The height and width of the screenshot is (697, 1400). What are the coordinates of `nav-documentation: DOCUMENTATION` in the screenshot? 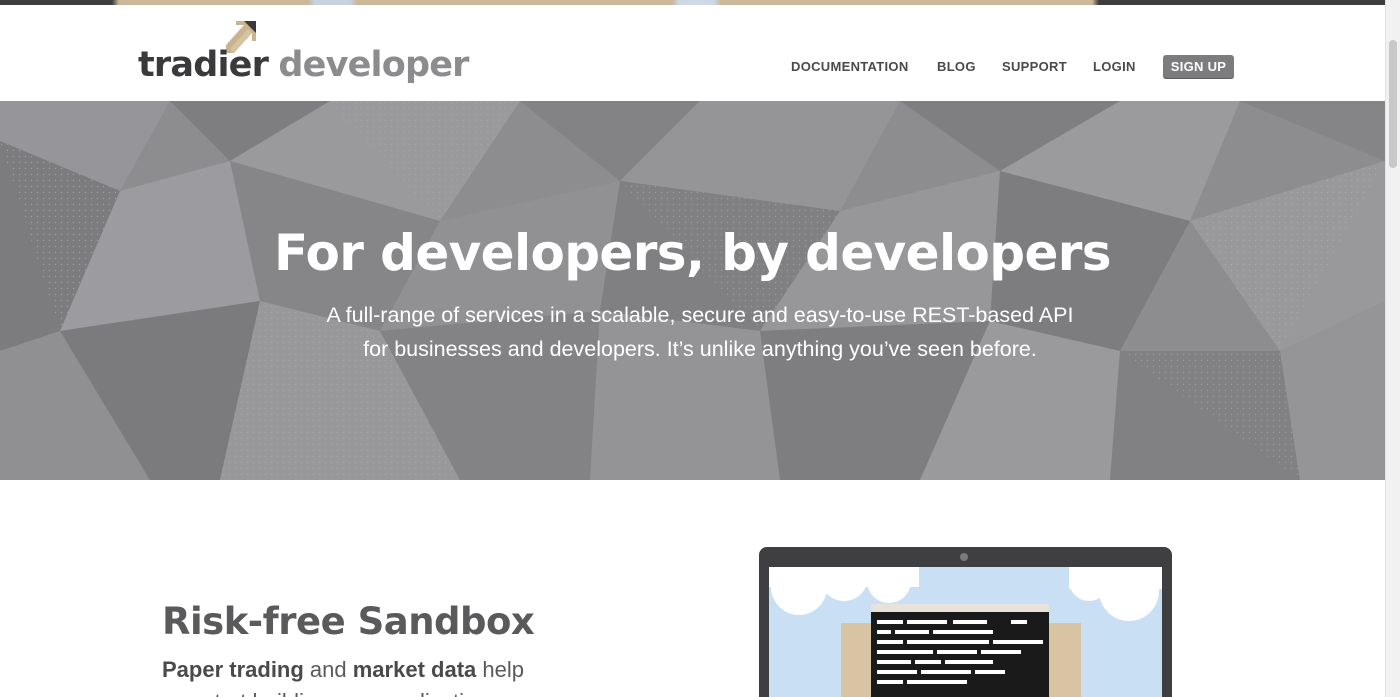 It's located at (850, 67).